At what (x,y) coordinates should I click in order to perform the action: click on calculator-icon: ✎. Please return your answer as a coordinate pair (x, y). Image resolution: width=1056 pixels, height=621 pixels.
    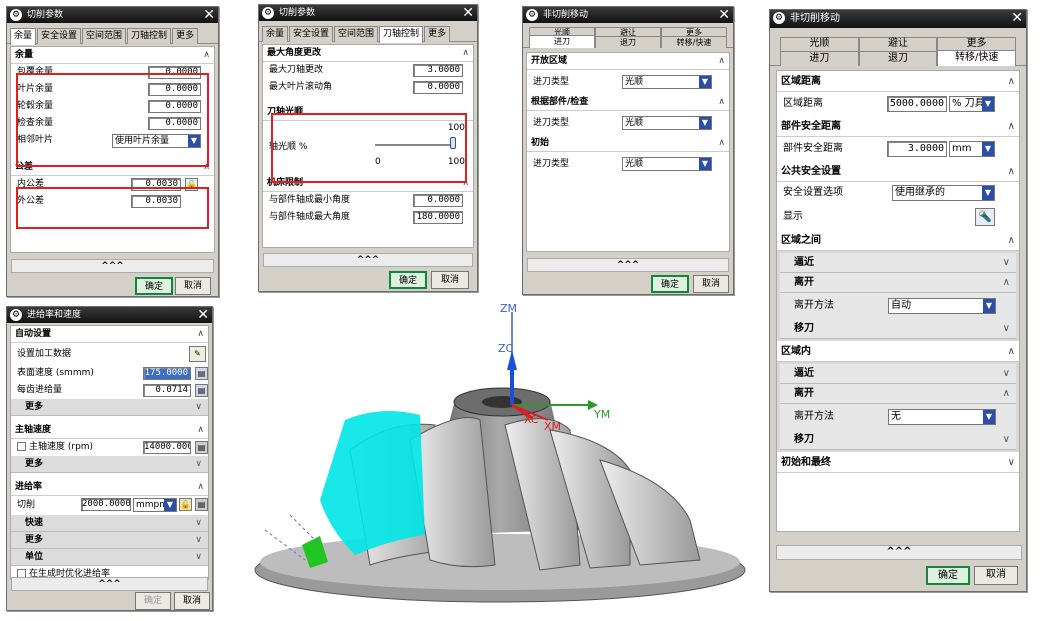
    Looking at the image, I should click on (197, 354).